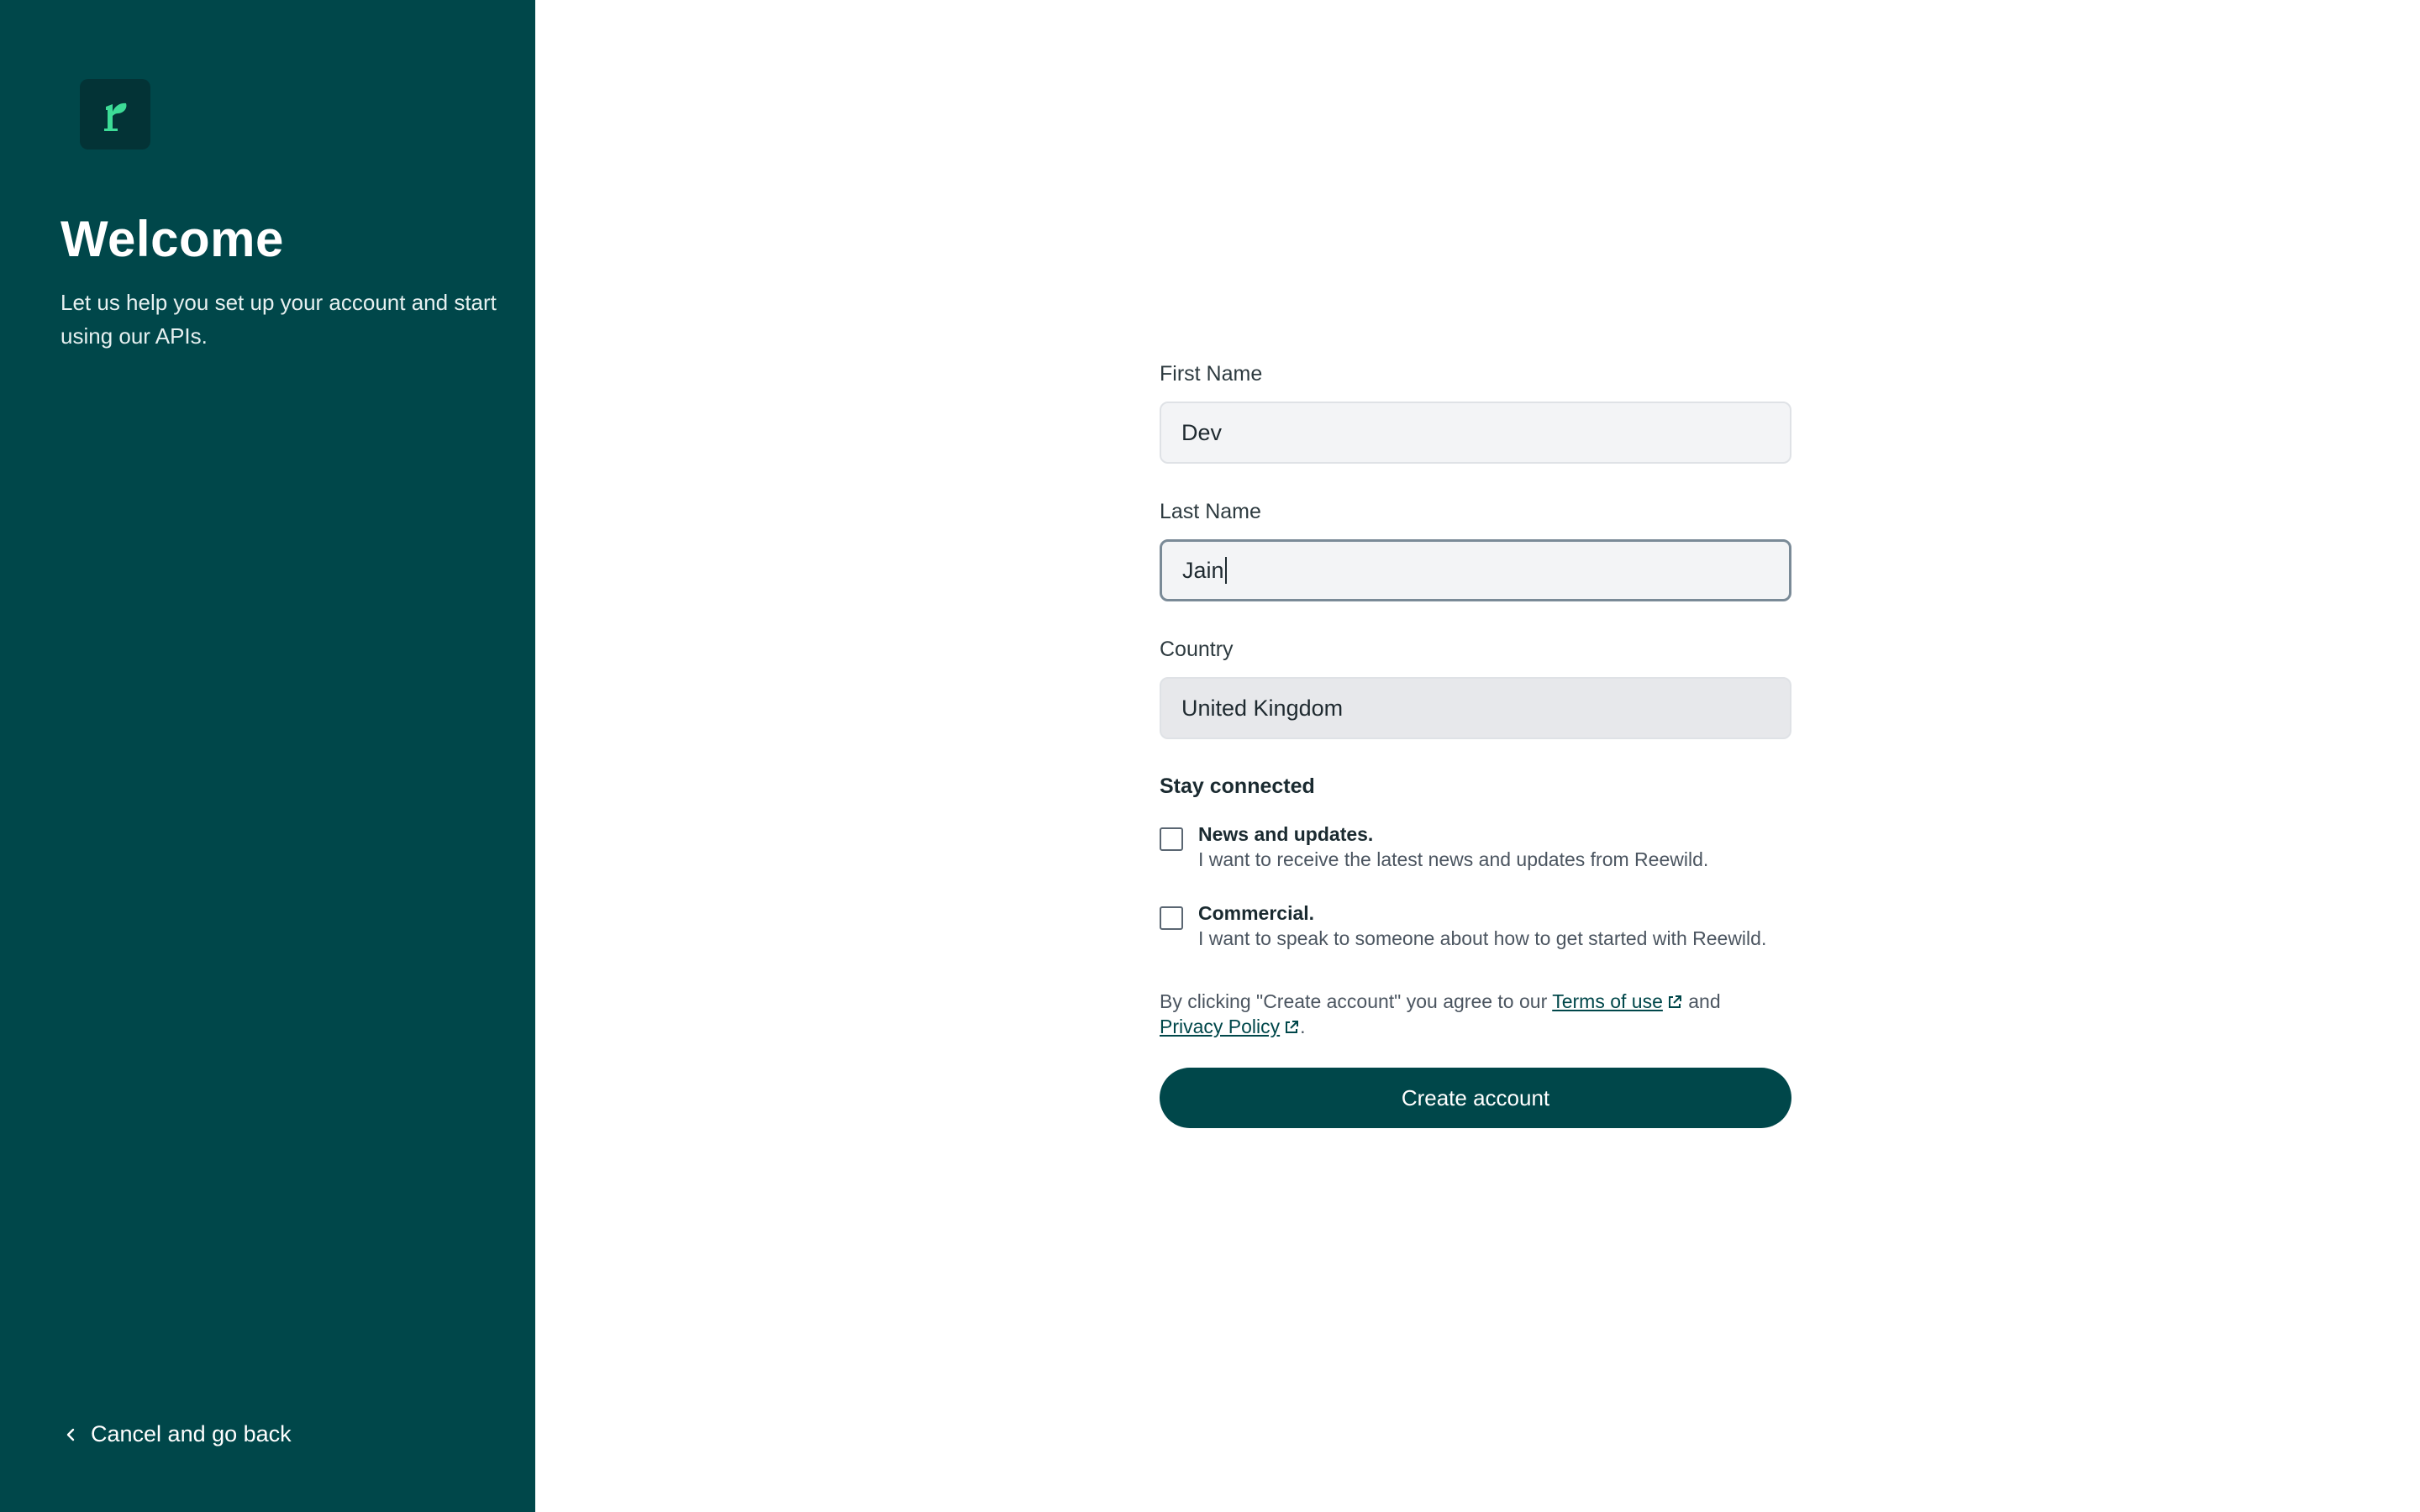  What do you see at coordinates (1225, 570) in the screenshot?
I see `text-caret` at bounding box center [1225, 570].